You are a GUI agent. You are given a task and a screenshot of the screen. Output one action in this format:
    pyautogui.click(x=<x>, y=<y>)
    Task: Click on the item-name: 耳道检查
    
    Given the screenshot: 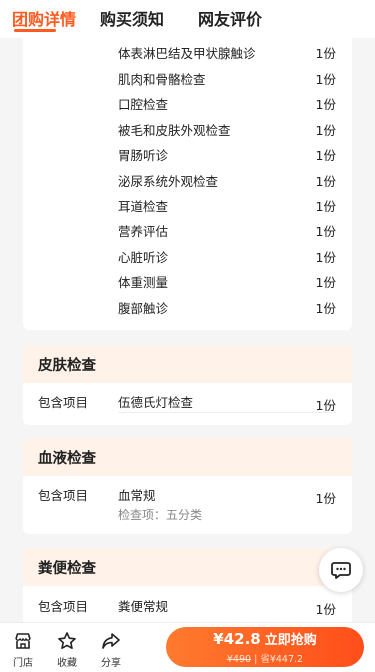 What is the action you would take?
    pyautogui.click(x=143, y=206)
    